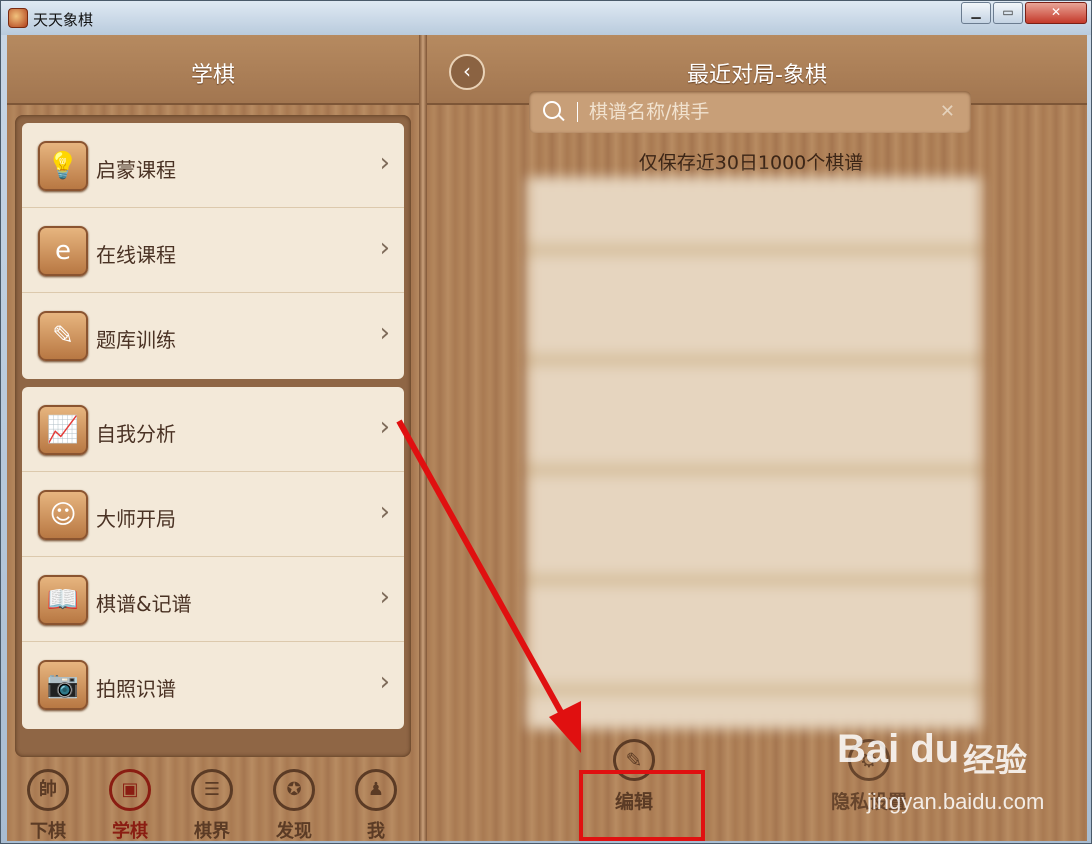  What do you see at coordinates (995, 760) in the screenshot?
I see `watermark-cn: 经验` at bounding box center [995, 760].